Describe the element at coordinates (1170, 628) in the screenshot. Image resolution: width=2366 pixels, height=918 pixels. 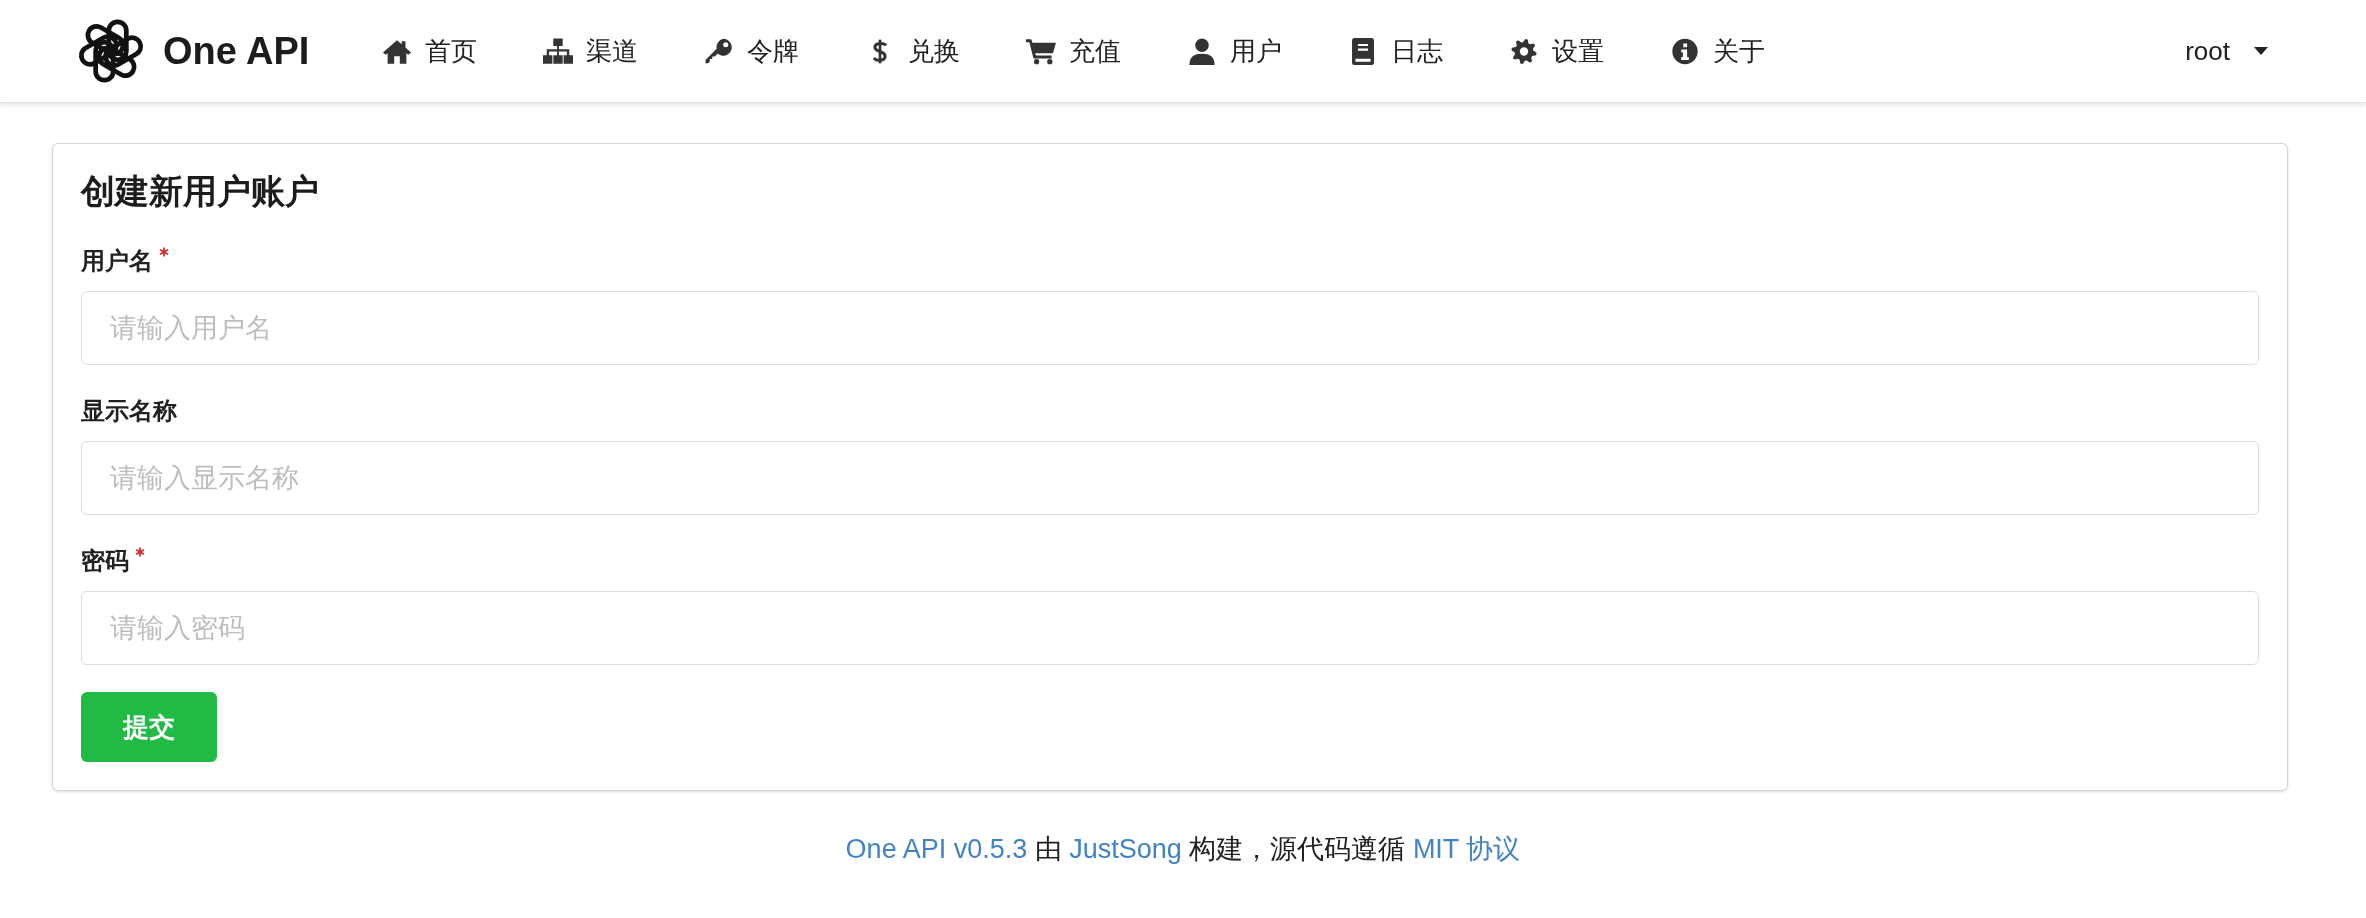
I see `input-field: 请输入密码` at that location.